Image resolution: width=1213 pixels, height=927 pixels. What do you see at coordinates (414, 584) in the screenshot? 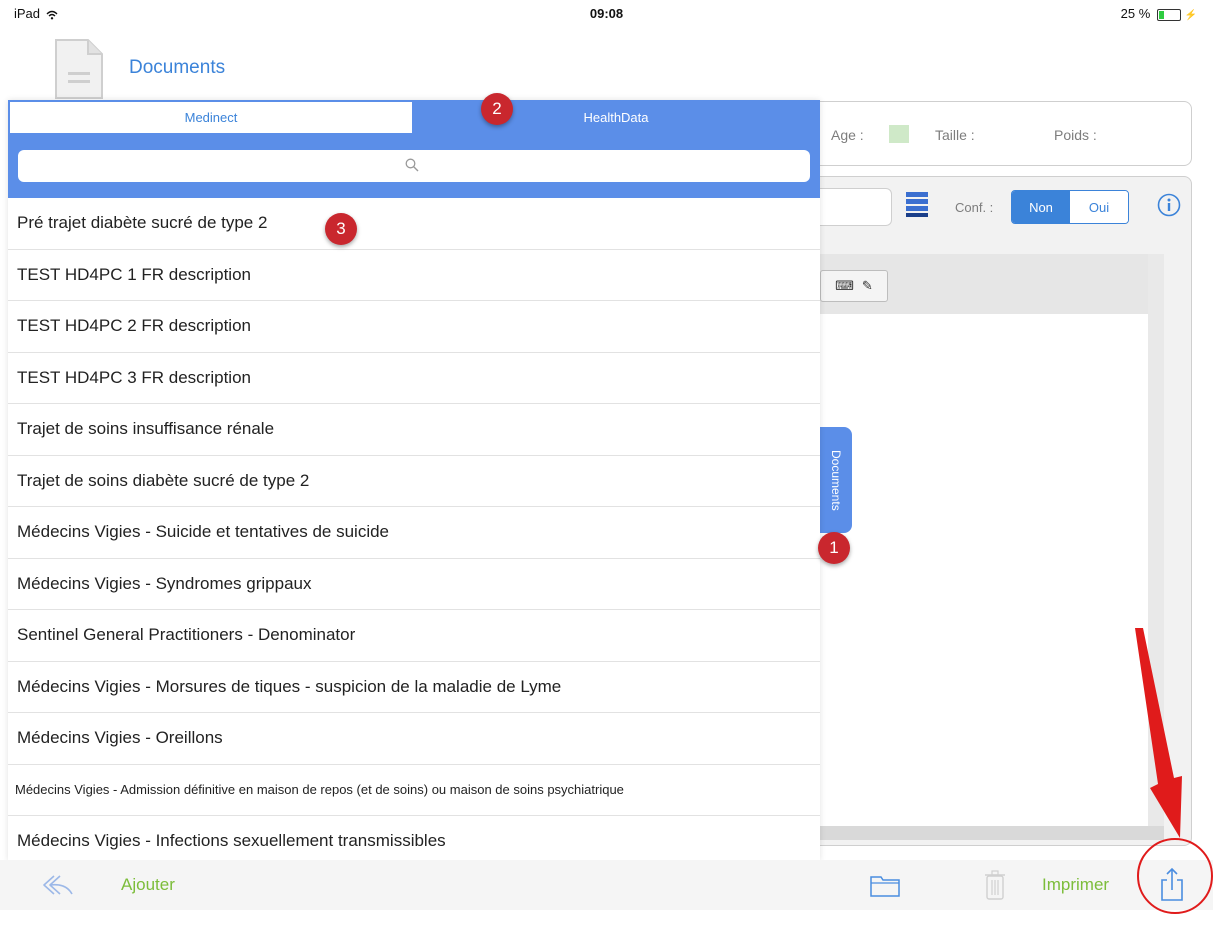
I see `list-item: Médecins Vigies - Syndromes grippaux` at bounding box center [414, 584].